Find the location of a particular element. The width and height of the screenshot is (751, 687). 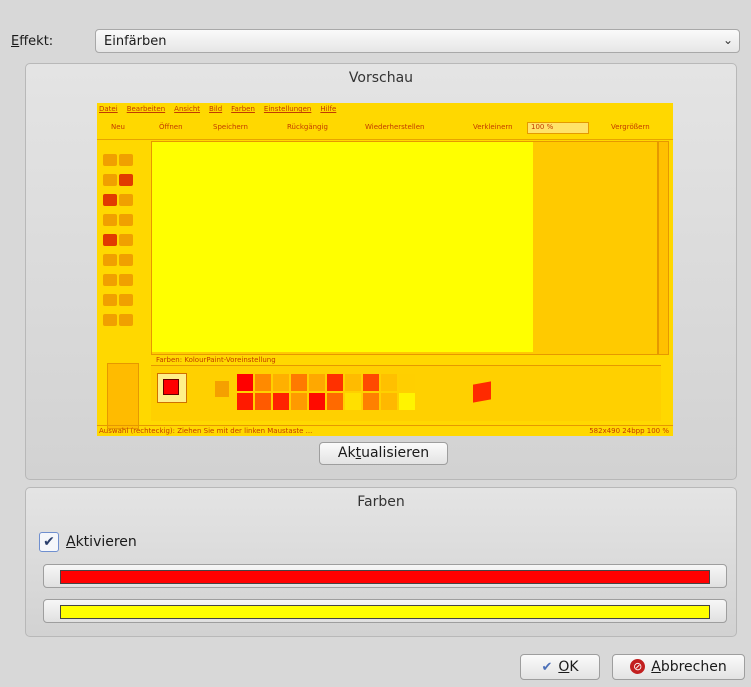

color-1-swatch is located at coordinates (385, 577).